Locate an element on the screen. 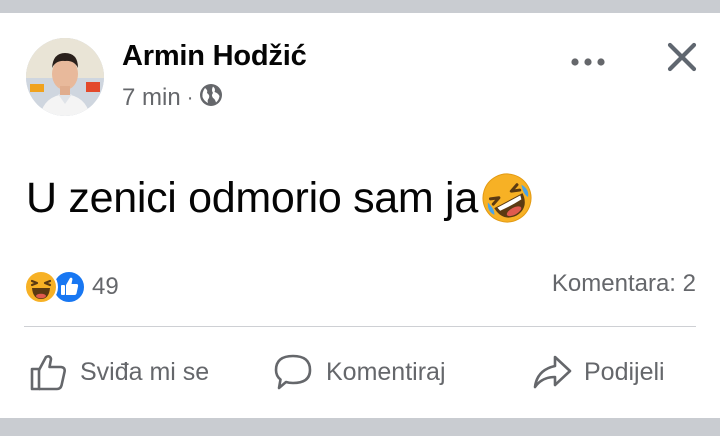  globe-icon is located at coordinates (211, 98).